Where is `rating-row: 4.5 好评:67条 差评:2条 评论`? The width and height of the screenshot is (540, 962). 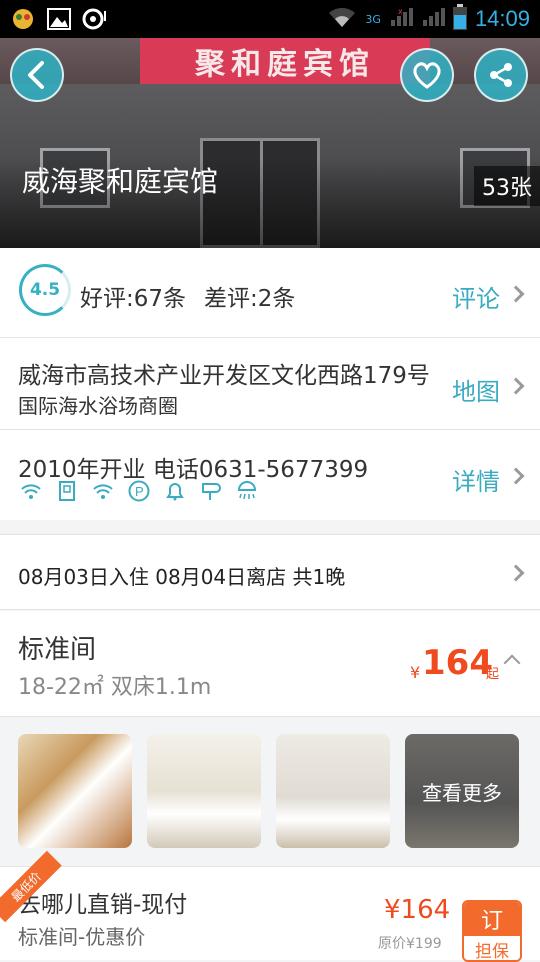 rating-row: 4.5 好评:67条 差评:2条 评论 is located at coordinates (270, 293).